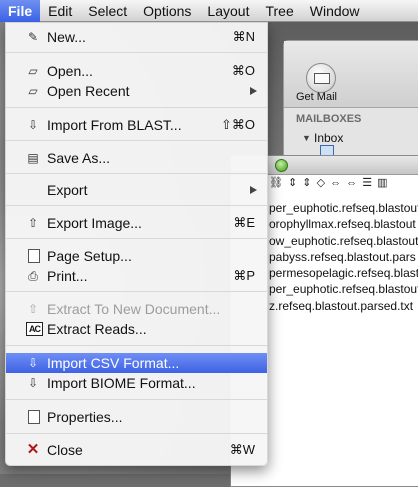  What do you see at coordinates (67, 190) in the screenshot?
I see `menu-item-label: Export` at bounding box center [67, 190].